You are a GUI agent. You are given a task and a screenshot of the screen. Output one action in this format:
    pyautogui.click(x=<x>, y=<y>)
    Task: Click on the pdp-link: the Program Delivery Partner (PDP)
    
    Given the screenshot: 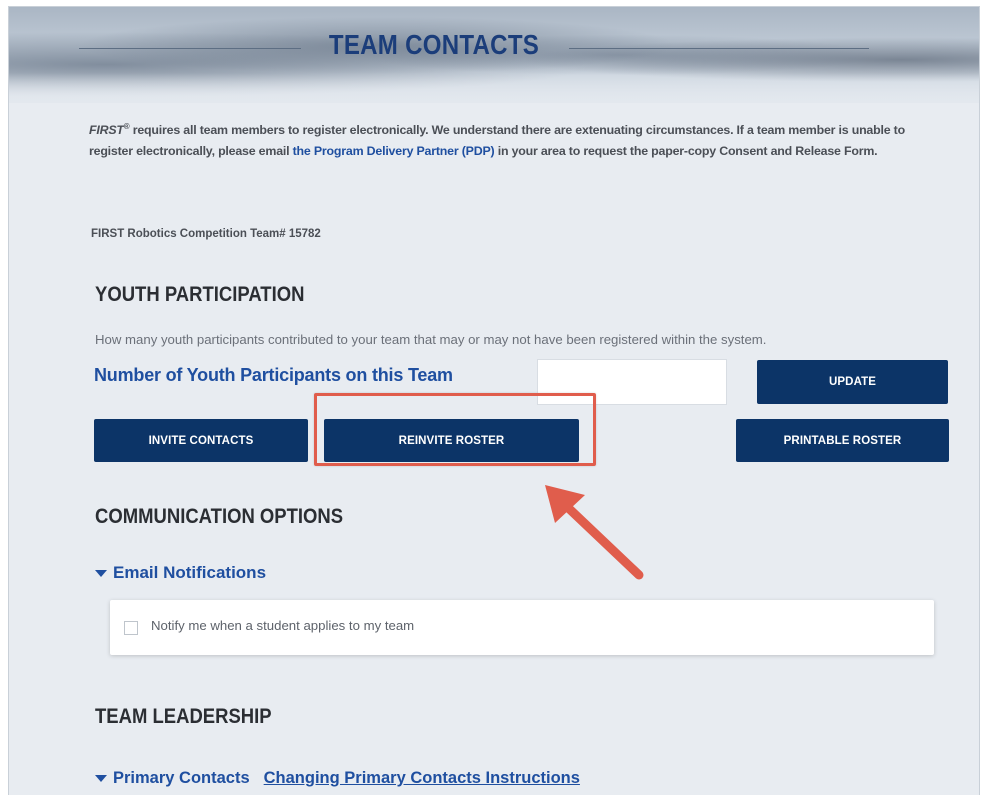 What is the action you would take?
    pyautogui.click(x=394, y=151)
    